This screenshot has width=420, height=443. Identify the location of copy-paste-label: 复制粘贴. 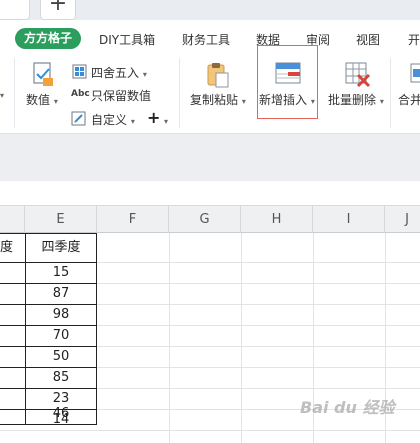
(214, 100).